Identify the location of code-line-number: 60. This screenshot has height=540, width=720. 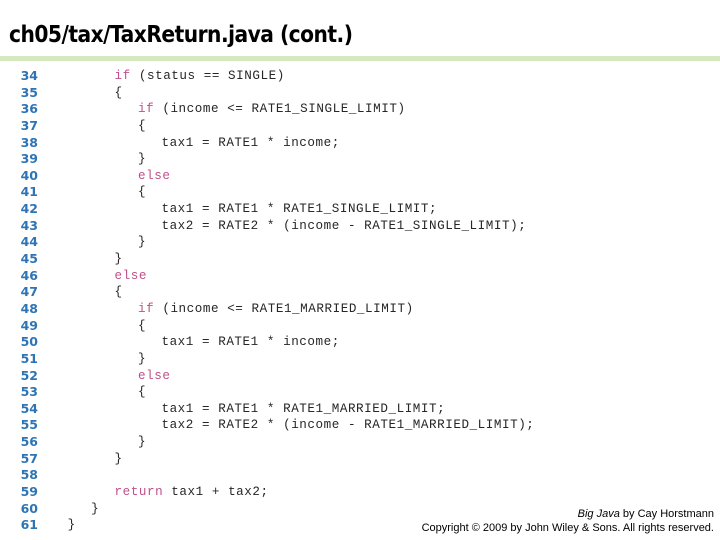
(29, 508).